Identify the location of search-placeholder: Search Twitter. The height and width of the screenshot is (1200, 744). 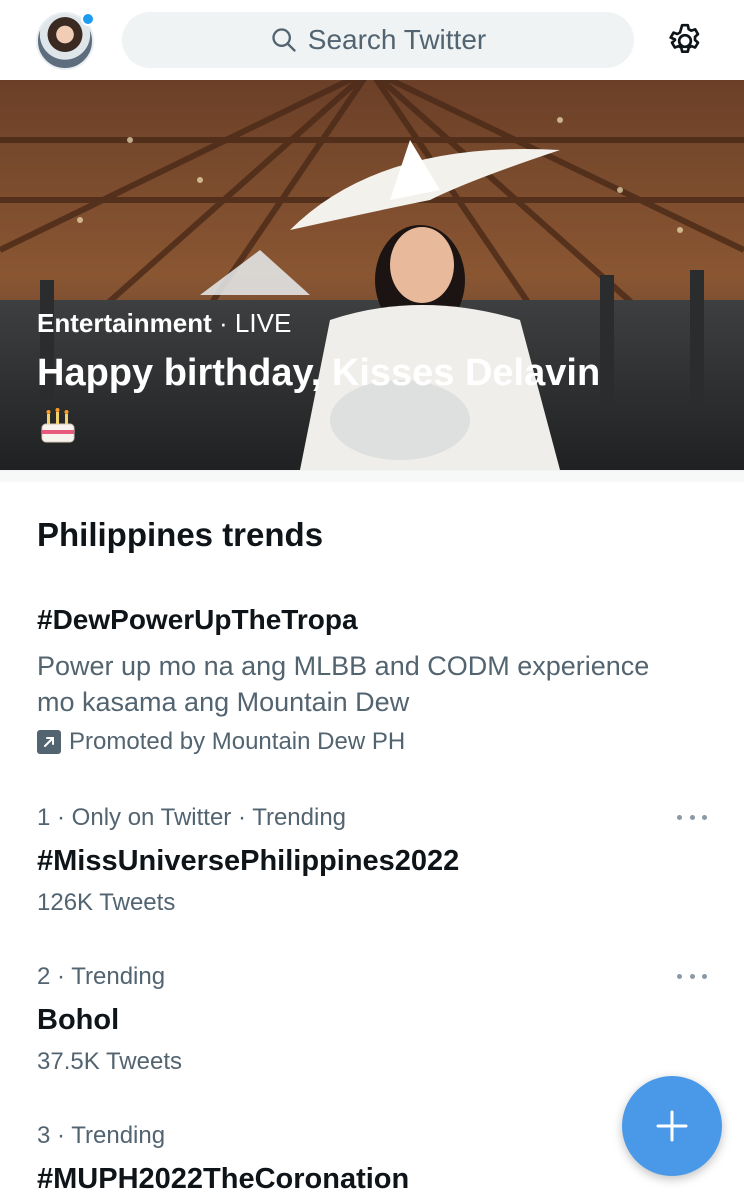
(397, 39).